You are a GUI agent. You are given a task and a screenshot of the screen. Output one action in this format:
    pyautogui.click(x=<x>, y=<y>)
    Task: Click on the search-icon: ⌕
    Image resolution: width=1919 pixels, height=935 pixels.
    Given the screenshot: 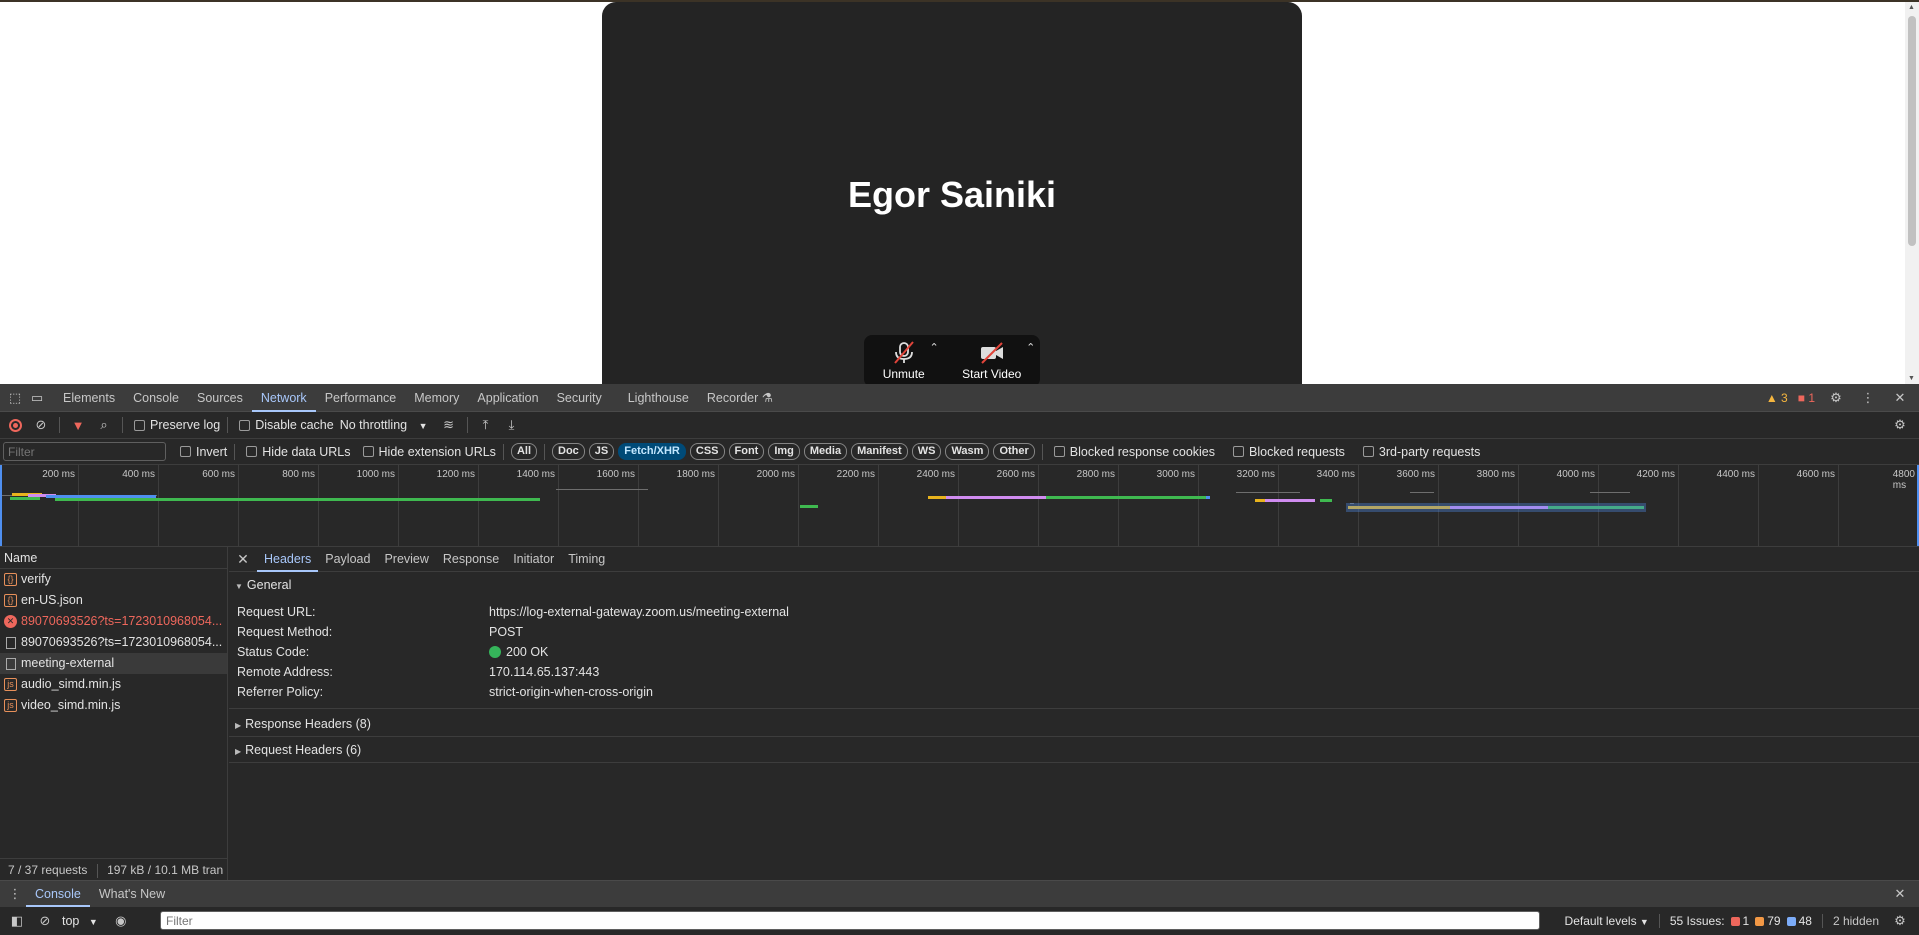 What is the action you would take?
    pyautogui.click(x=104, y=425)
    